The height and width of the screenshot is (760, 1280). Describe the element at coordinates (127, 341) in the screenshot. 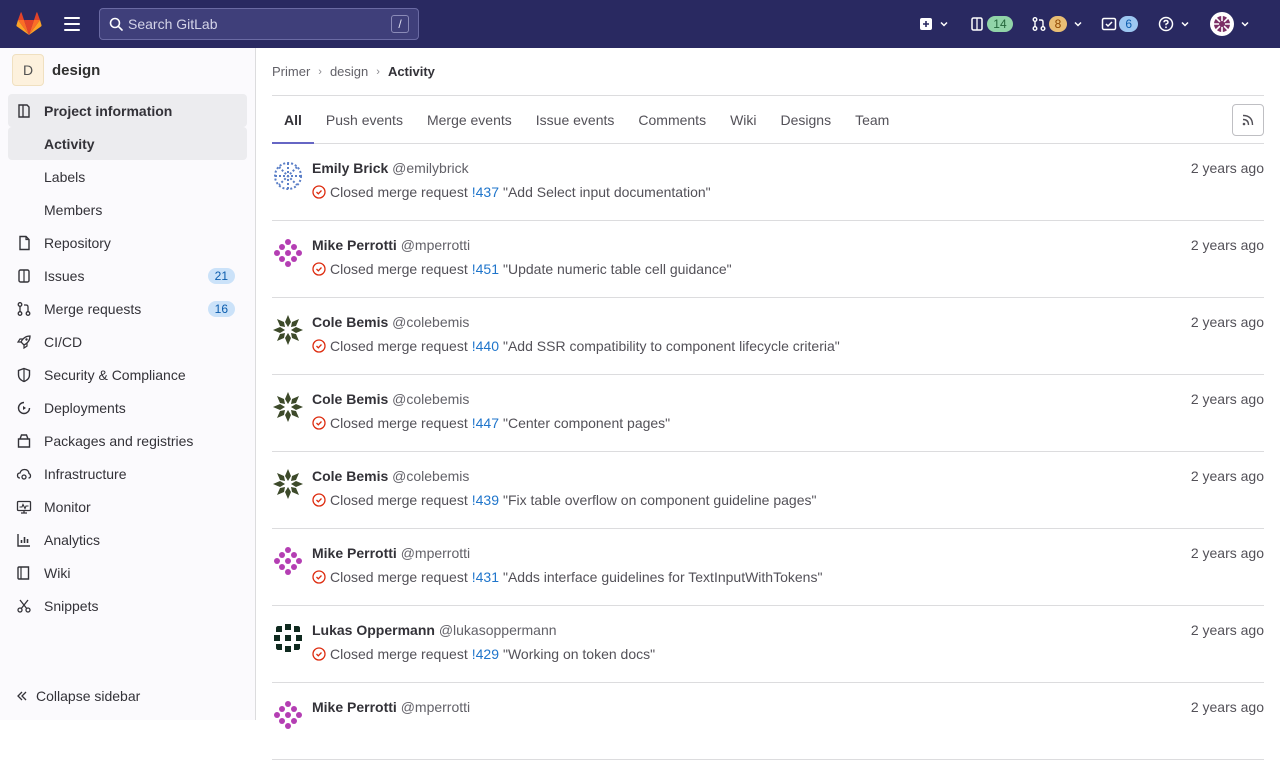

I see `sidebar-item-ci-cd: CI/CD` at that location.